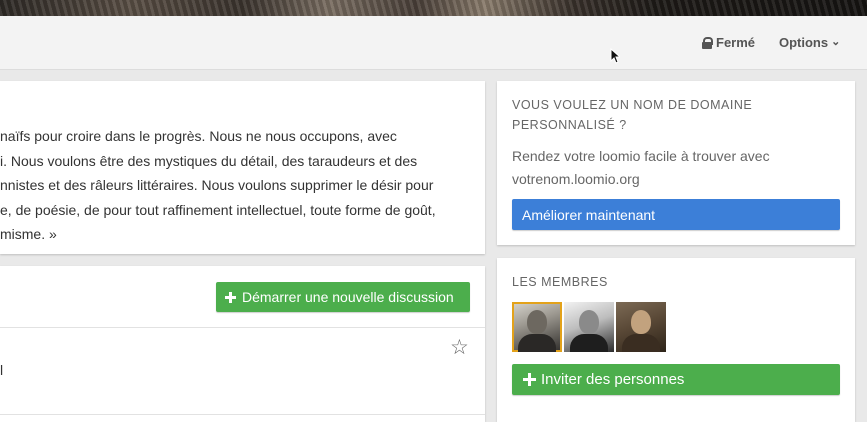 The width and height of the screenshot is (867, 422). Describe the element at coordinates (707, 42) in the screenshot. I see `lock-icon` at that location.